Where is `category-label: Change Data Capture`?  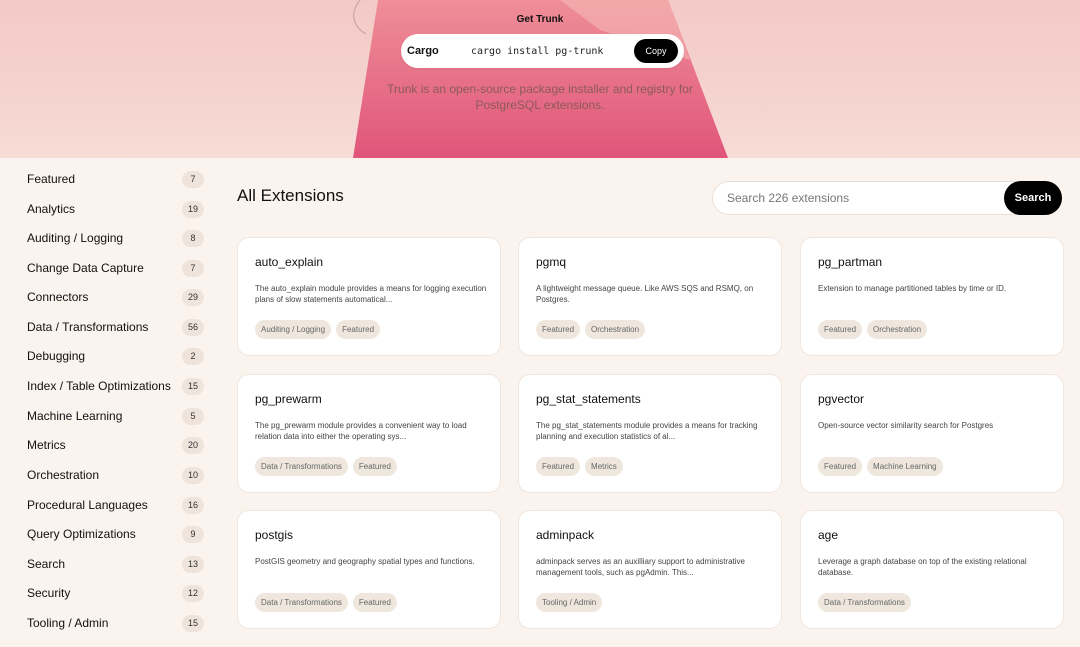
category-label: Change Data Capture is located at coordinates (85, 268).